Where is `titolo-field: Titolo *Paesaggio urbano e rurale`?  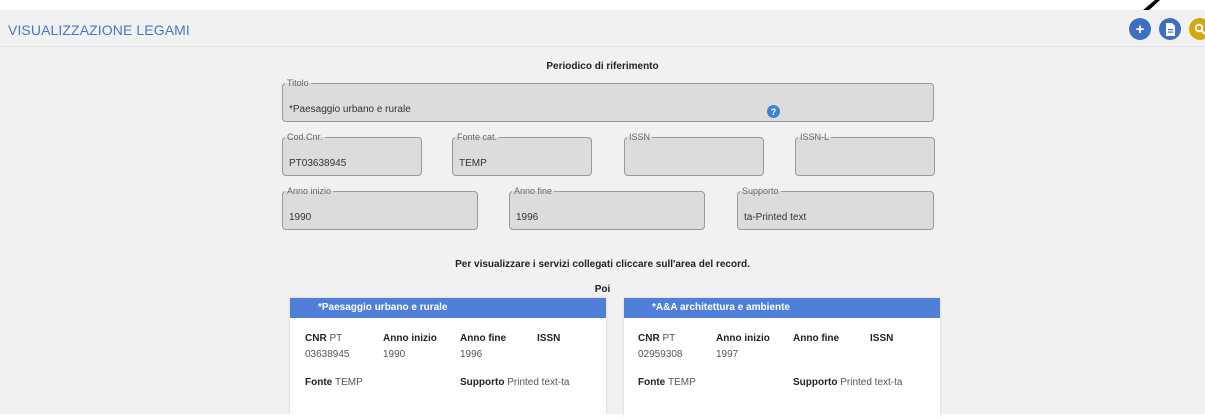 titolo-field: Titolo *Paesaggio urbano e rurale is located at coordinates (608, 100).